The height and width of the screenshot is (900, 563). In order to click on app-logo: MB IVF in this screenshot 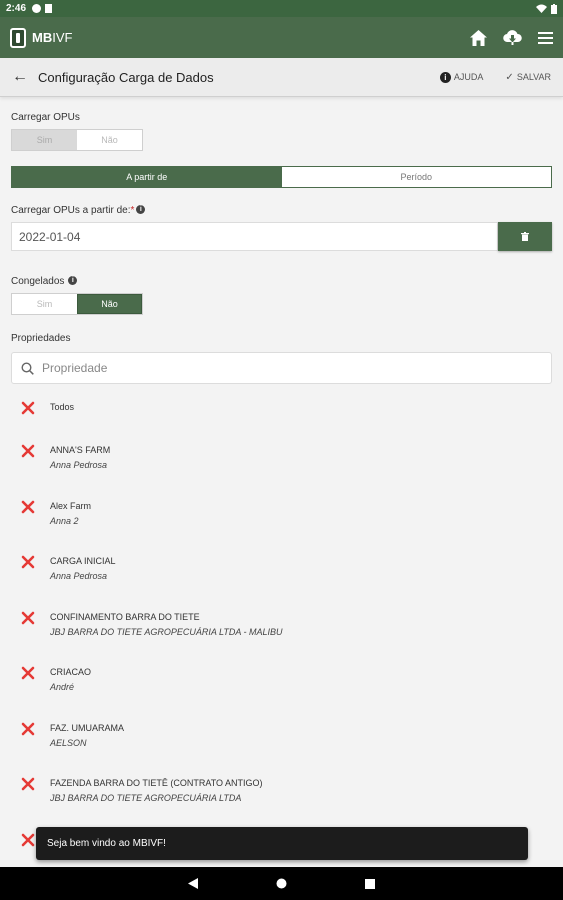, I will do `click(41, 37)`.